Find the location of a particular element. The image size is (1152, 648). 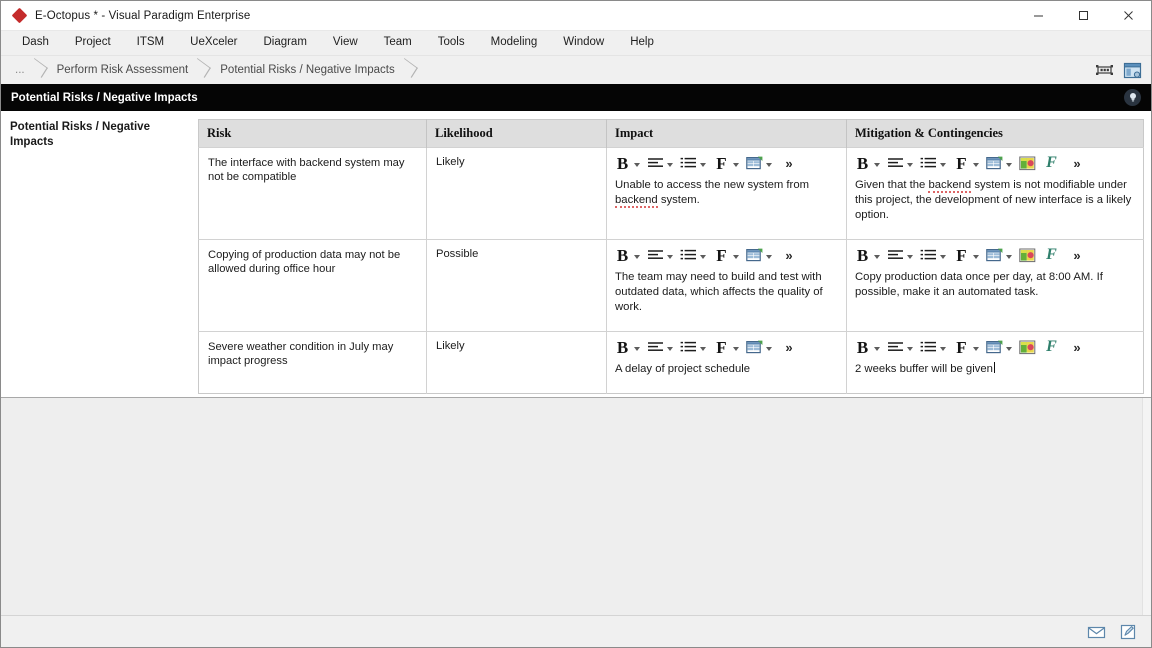

menu-item-tools: Tools is located at coordinates (451, 43).